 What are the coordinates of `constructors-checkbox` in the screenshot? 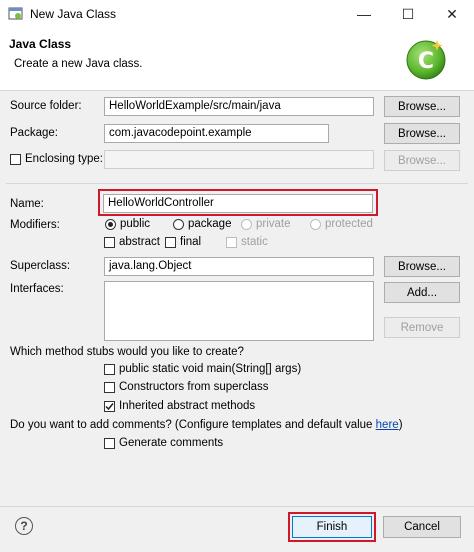 It's located at (109, 387).